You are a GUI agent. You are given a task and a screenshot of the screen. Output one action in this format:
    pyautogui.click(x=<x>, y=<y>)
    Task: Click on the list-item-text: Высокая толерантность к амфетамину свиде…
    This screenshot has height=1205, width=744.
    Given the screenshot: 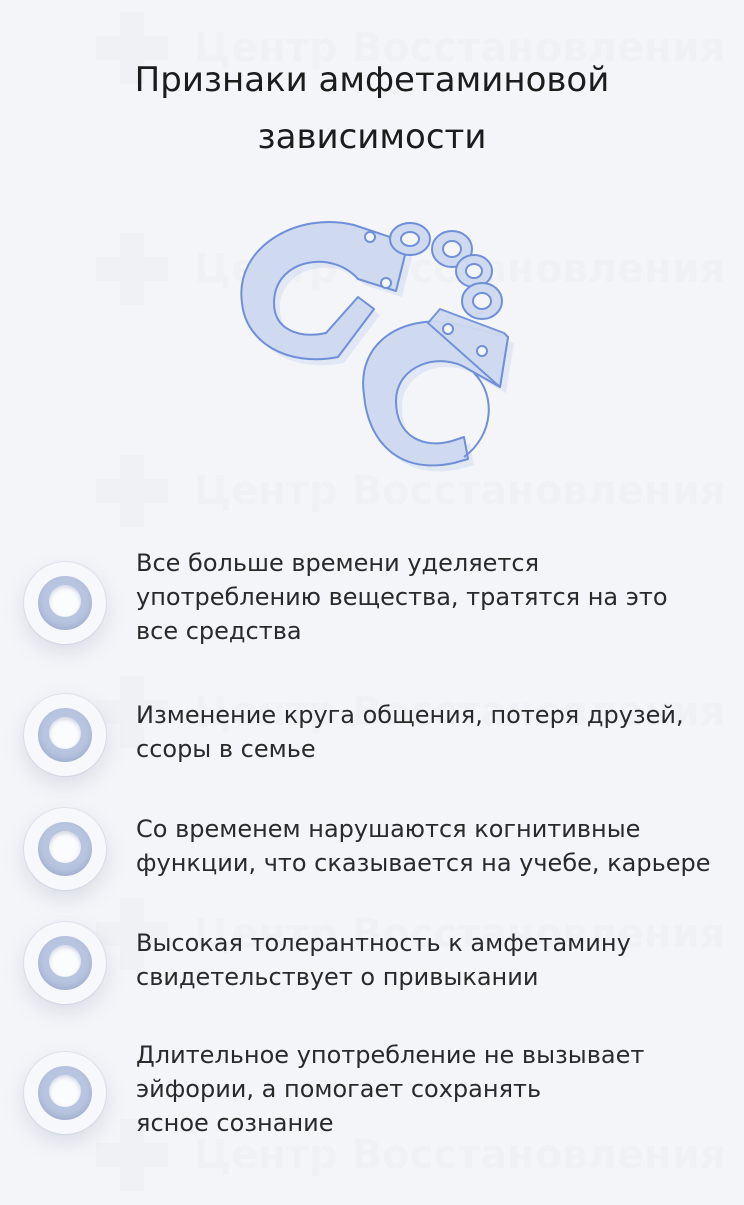 What is the action you would take?
    pyautogui.click(x=383, y=960)
    